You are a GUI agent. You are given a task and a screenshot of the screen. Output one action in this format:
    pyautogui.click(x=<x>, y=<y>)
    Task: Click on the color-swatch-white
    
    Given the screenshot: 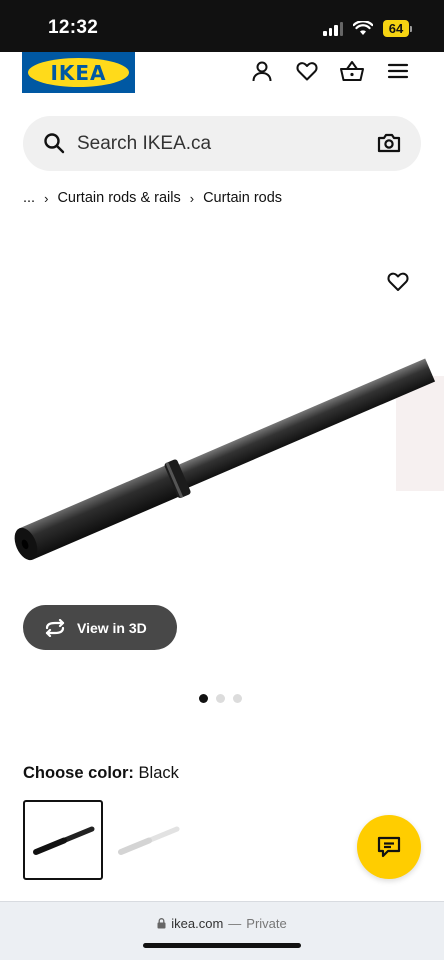 What is the action you would take?
    pyautogui.click(x=148, y=840)
    